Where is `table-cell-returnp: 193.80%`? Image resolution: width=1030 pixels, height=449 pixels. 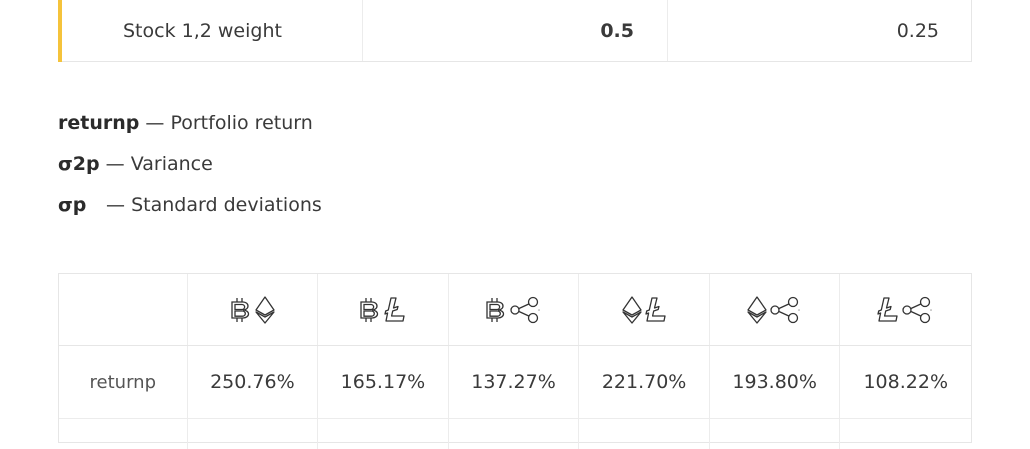 table-cell-returnp: 193.80% is located at coordinates (775, 382).